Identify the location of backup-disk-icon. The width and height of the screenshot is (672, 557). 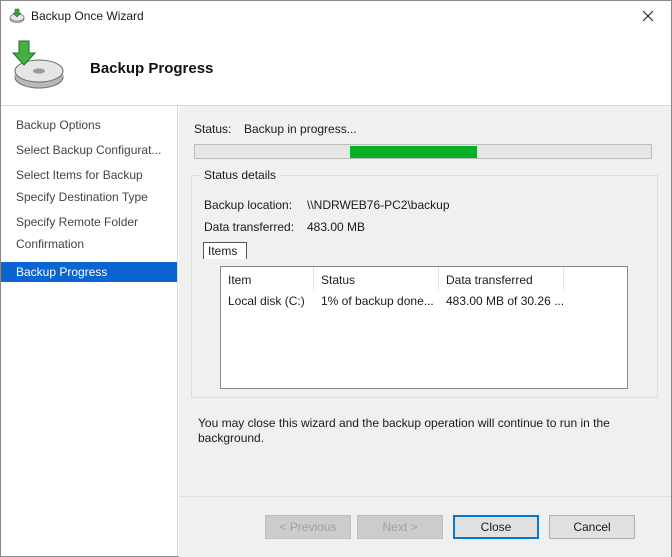
(17, 16).